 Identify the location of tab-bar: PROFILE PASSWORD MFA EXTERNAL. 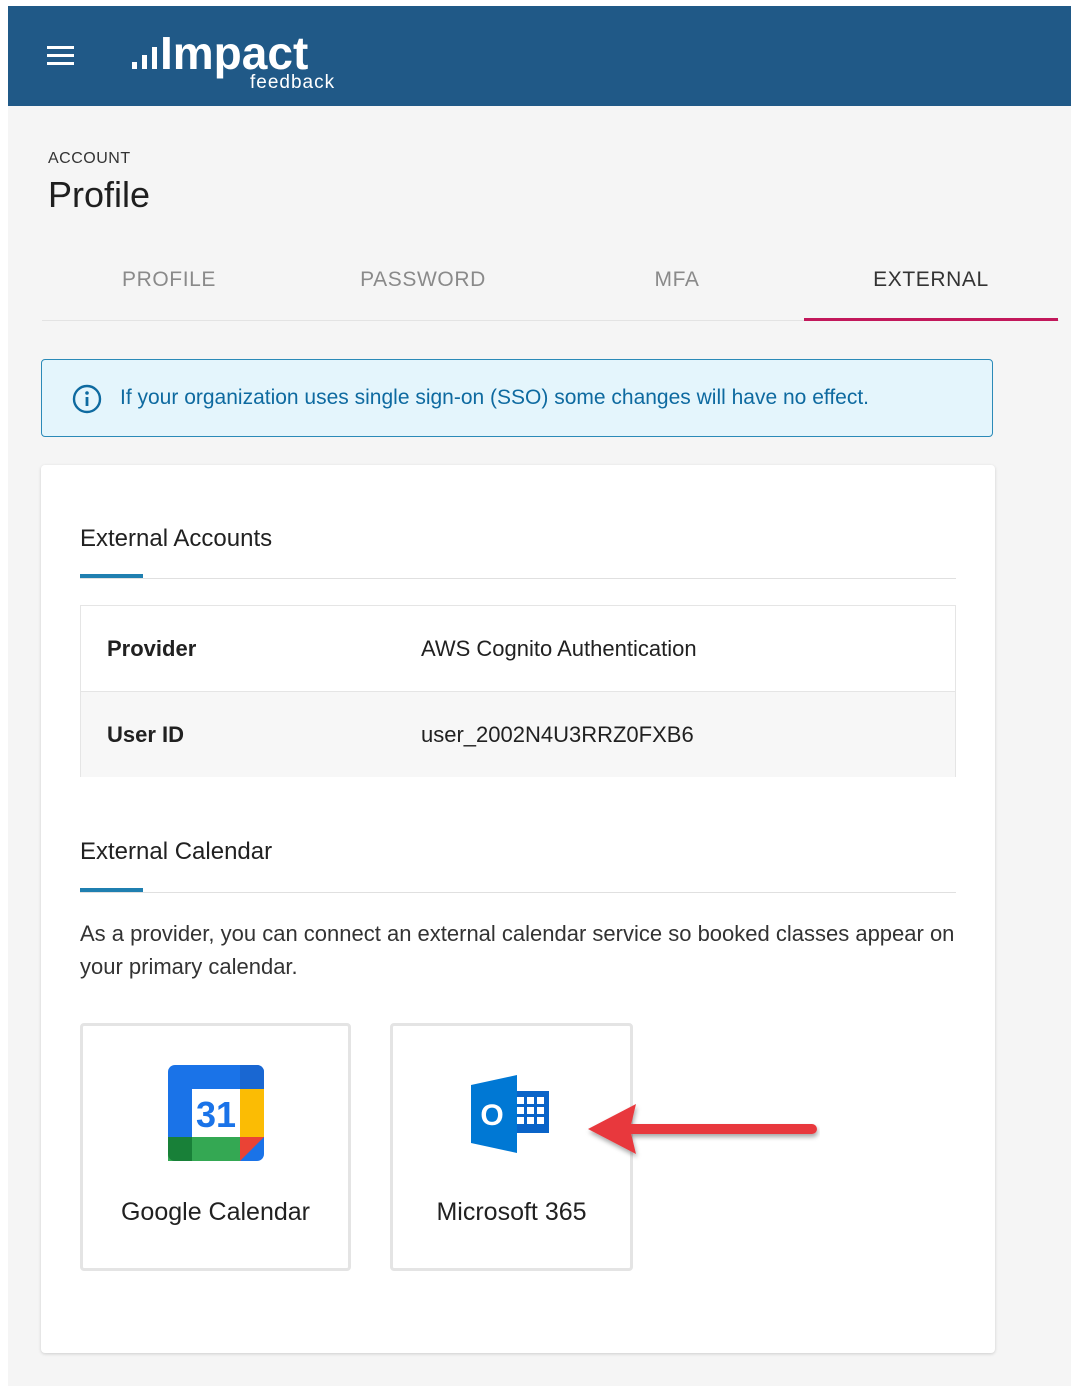
(550, 285).